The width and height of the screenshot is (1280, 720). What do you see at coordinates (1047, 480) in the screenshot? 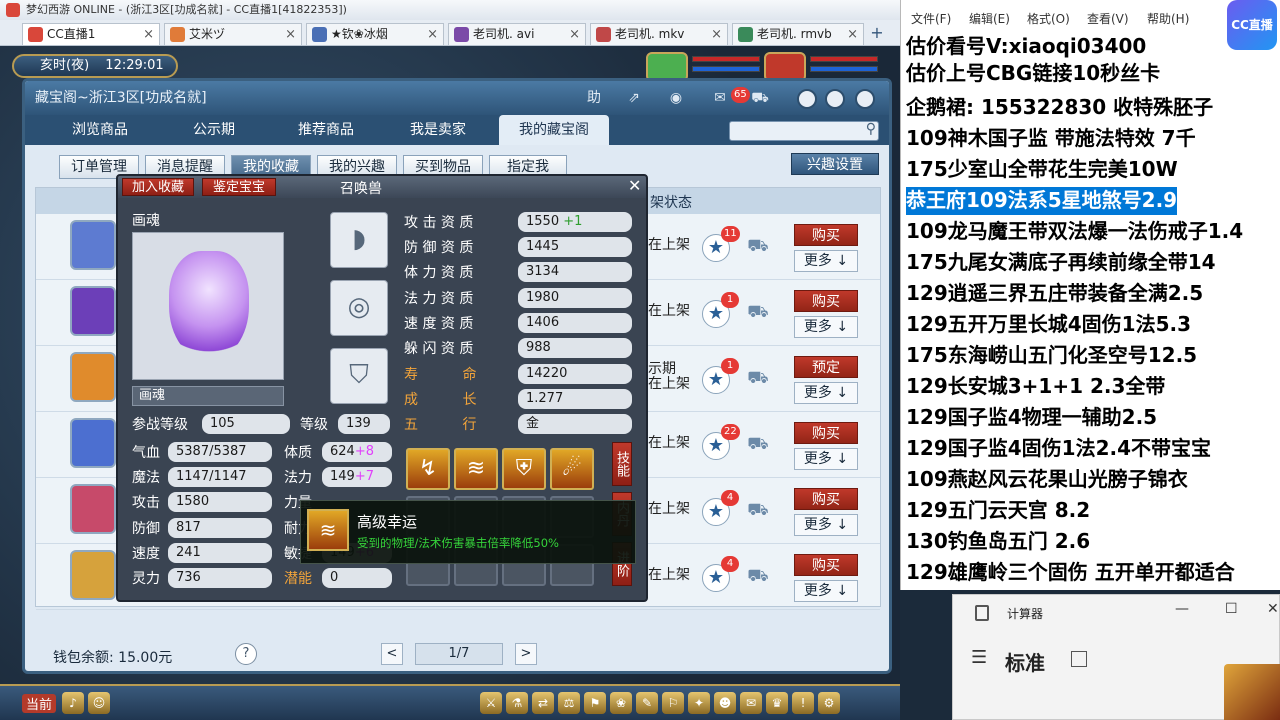
I see `text-line: 109燕赵风云花果山光膀子锦衣` at bounding box center [1047, 480].